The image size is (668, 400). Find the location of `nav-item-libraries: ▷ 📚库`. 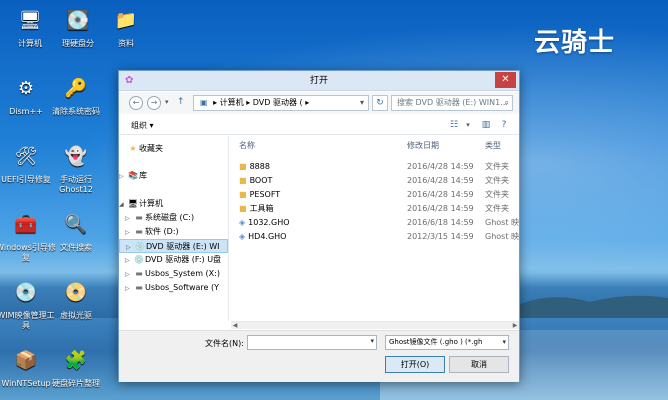

nav-item-libraries: ▷ 📚库 is located at coordinates (173, 176).